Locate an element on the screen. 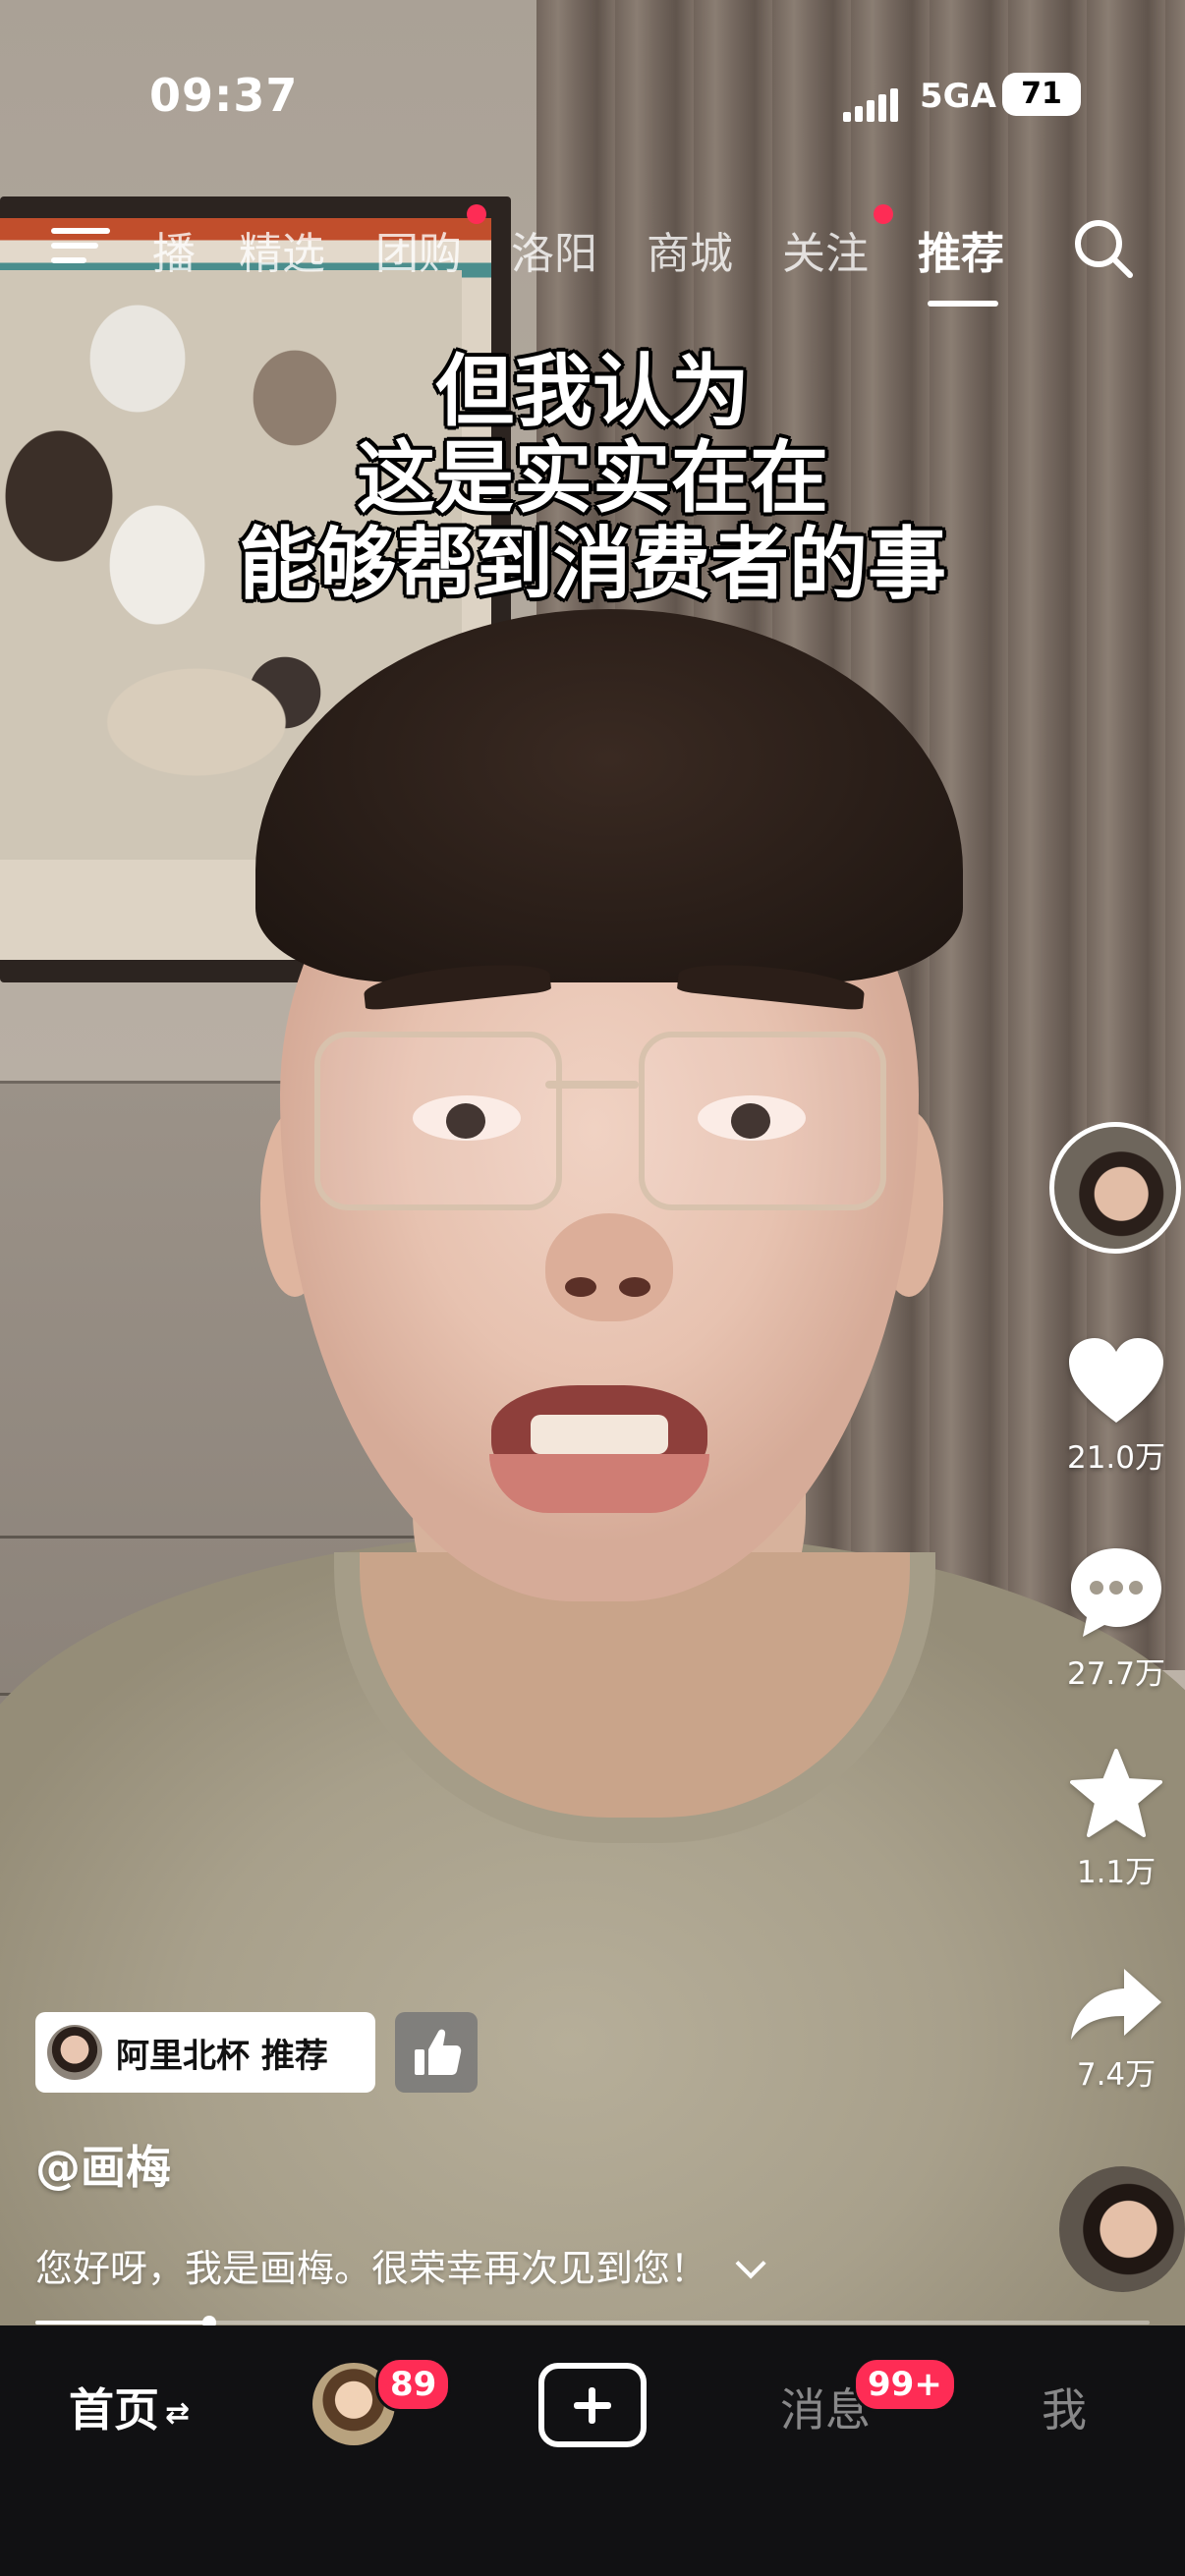  tab-following-dot is located at coordinates (883, 214).